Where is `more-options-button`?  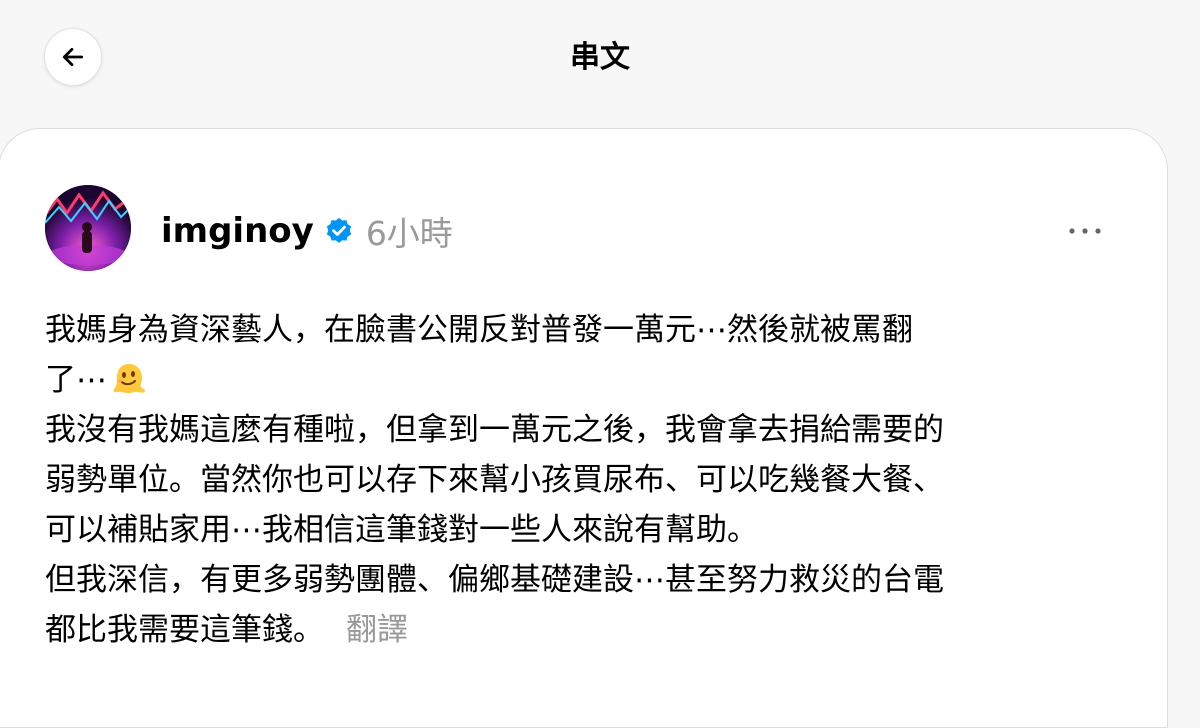 more-options-button is located at coordinates (1085, 231).